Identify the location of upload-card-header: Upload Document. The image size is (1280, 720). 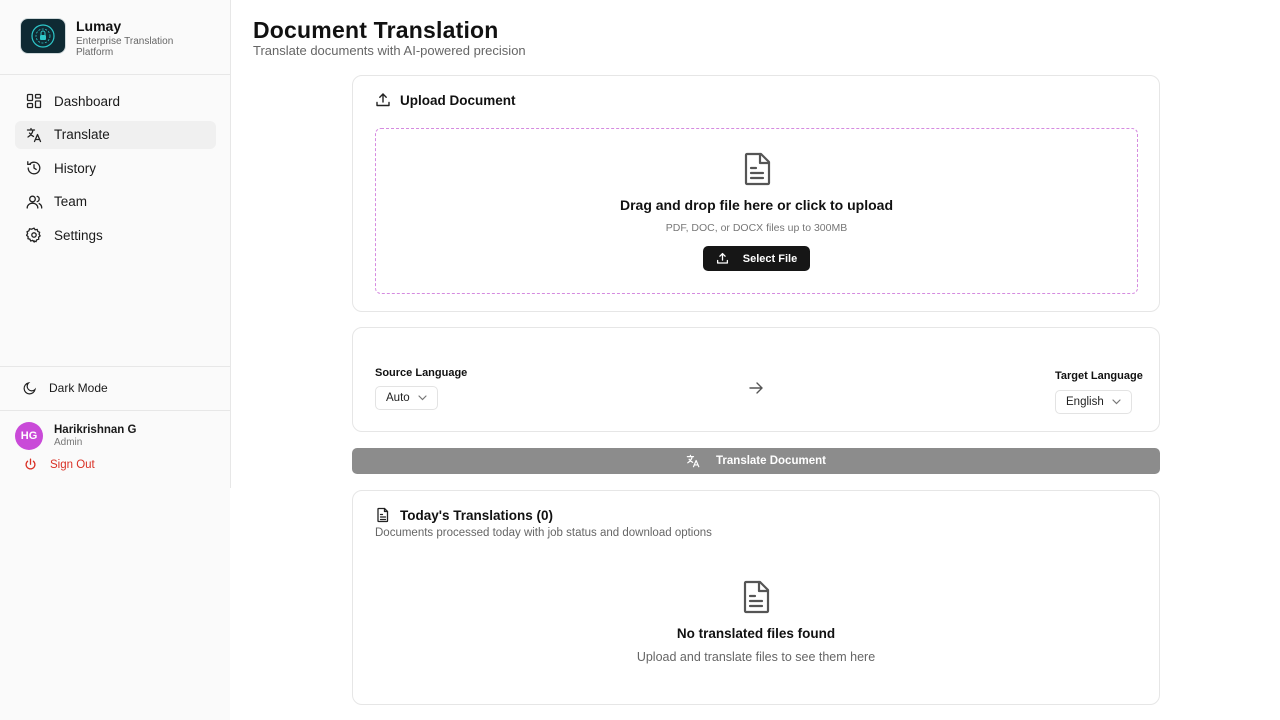
(445, 100).